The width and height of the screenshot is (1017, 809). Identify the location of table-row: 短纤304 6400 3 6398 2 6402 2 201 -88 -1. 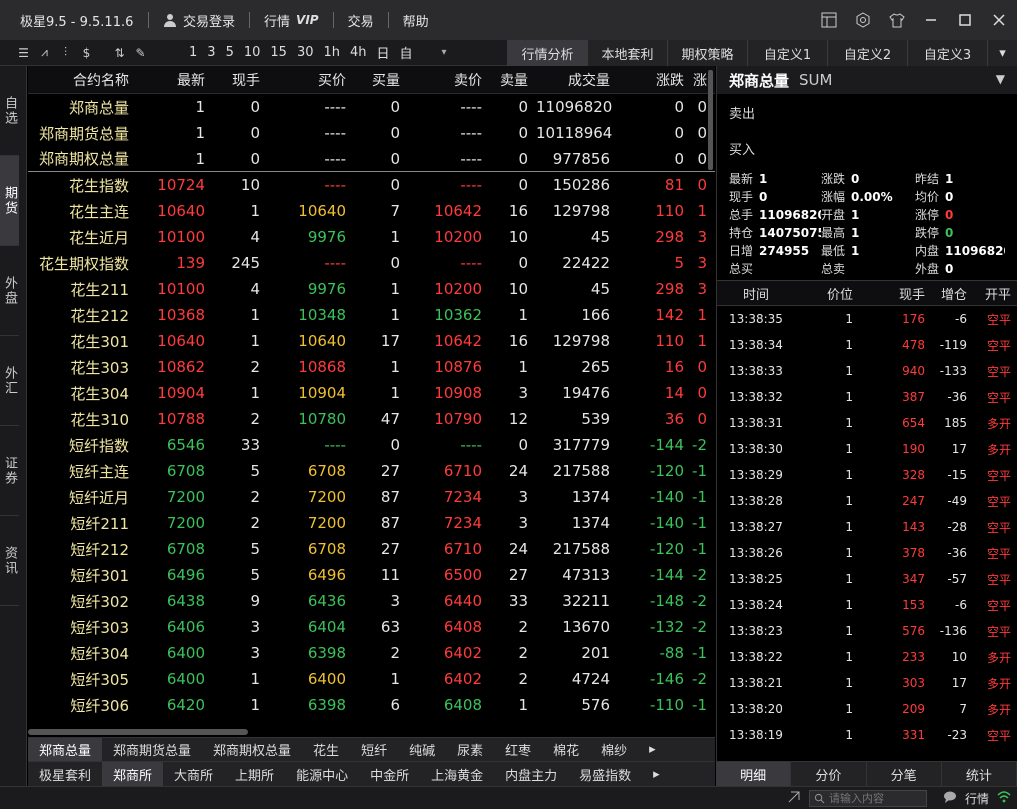
(371, 653).